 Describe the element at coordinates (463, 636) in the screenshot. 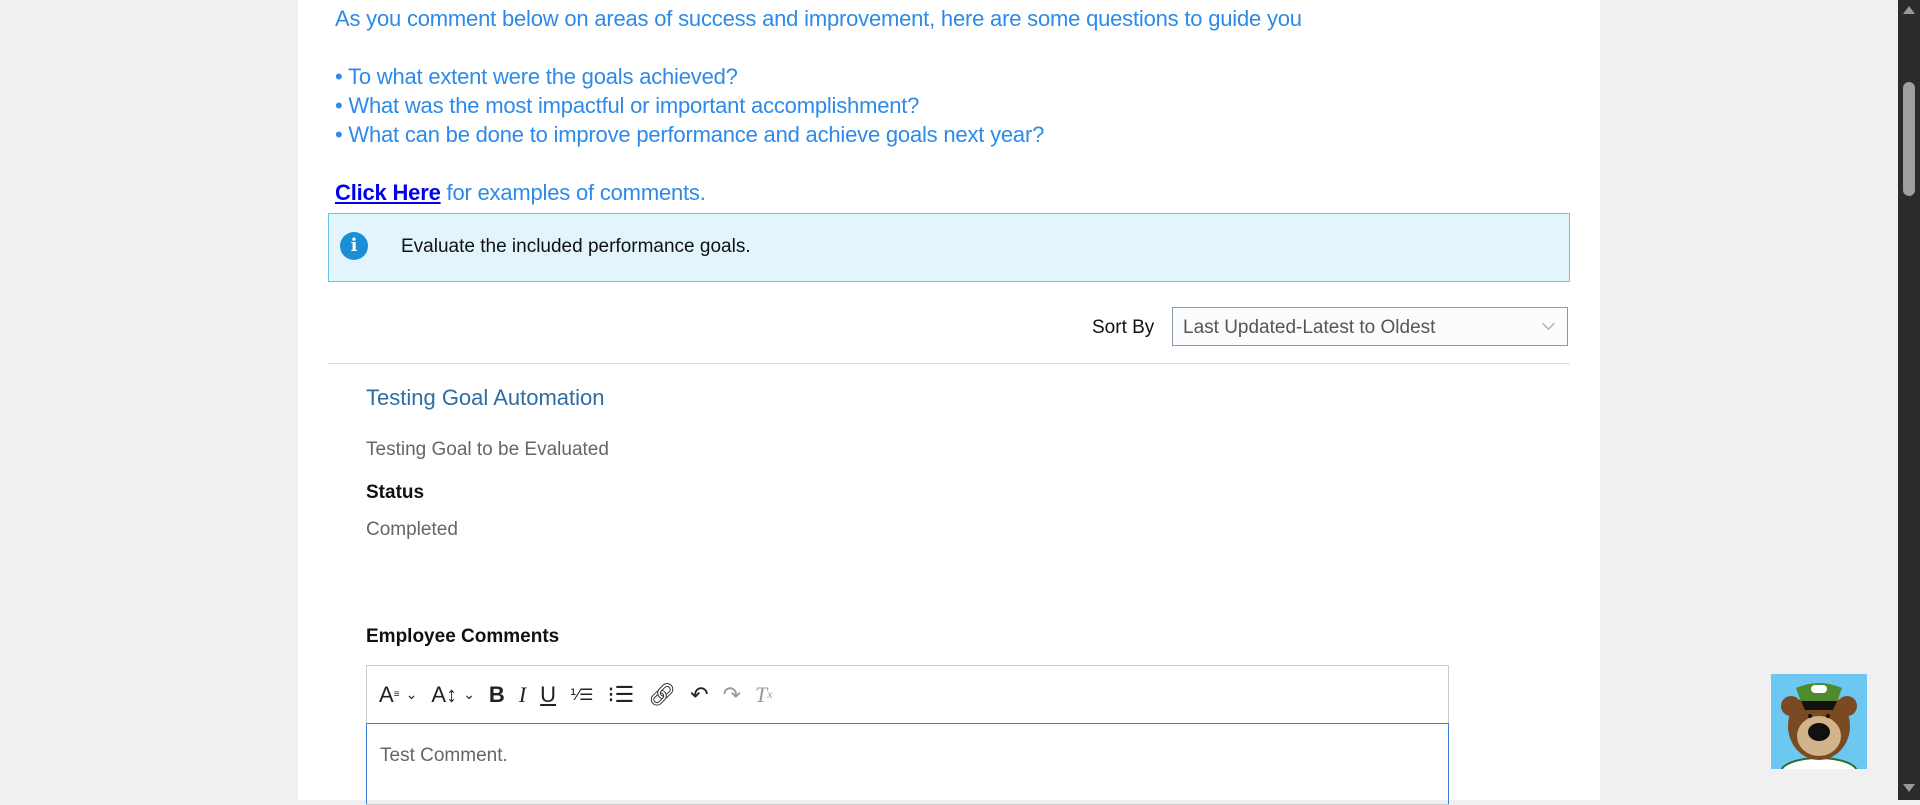

I see `employee-comments-label: Employee Comments` at that location.